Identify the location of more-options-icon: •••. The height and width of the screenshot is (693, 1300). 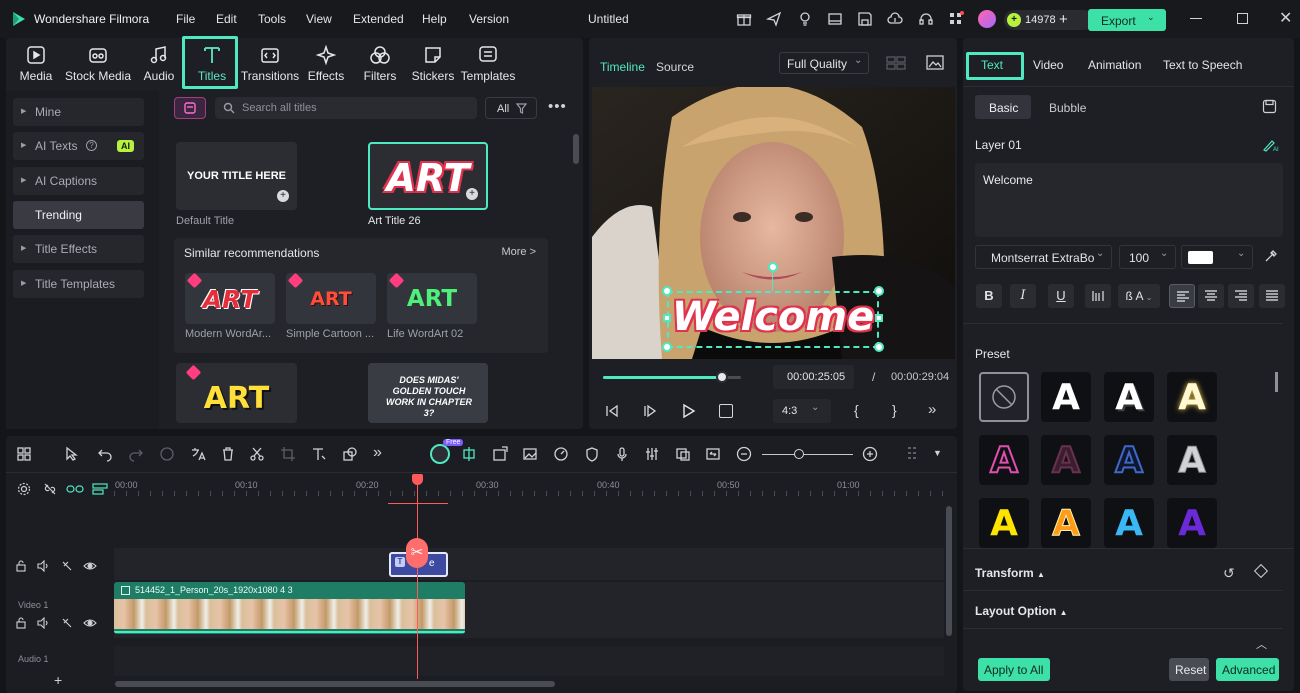
(557, 106).